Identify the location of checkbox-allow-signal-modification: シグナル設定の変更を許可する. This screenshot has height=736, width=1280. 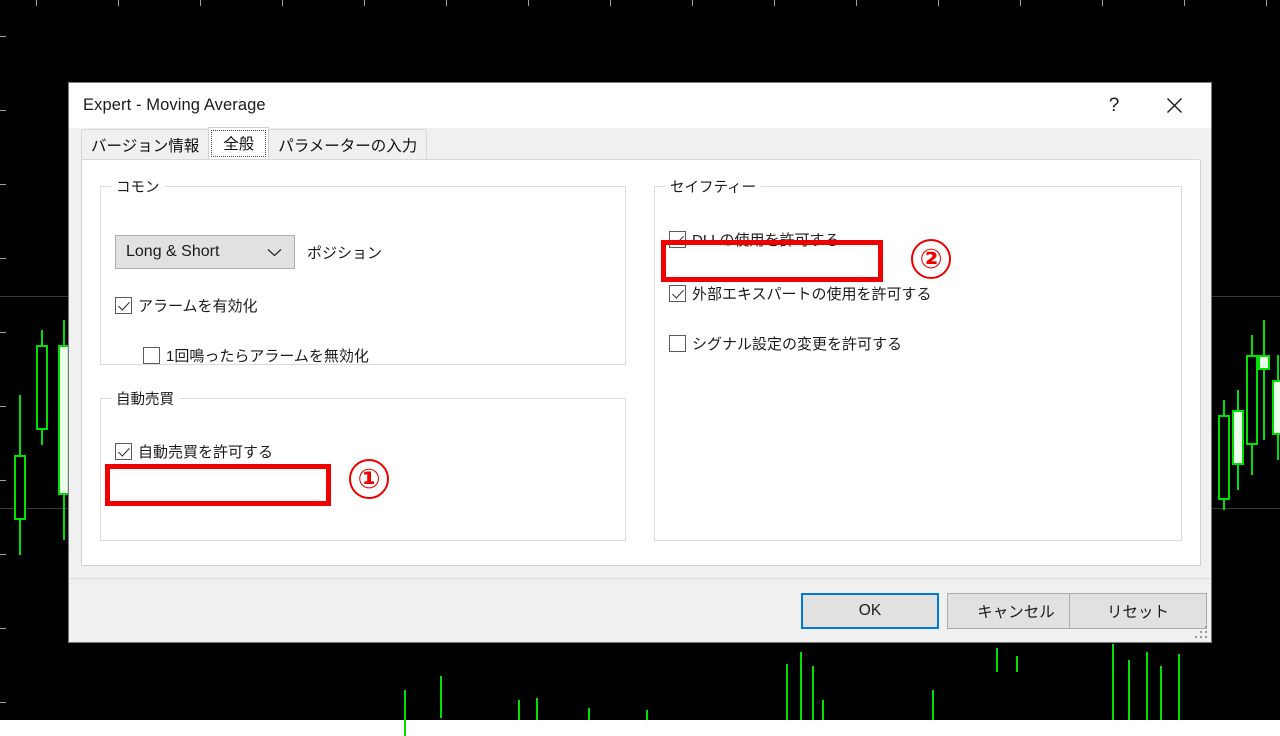
(785, 343).